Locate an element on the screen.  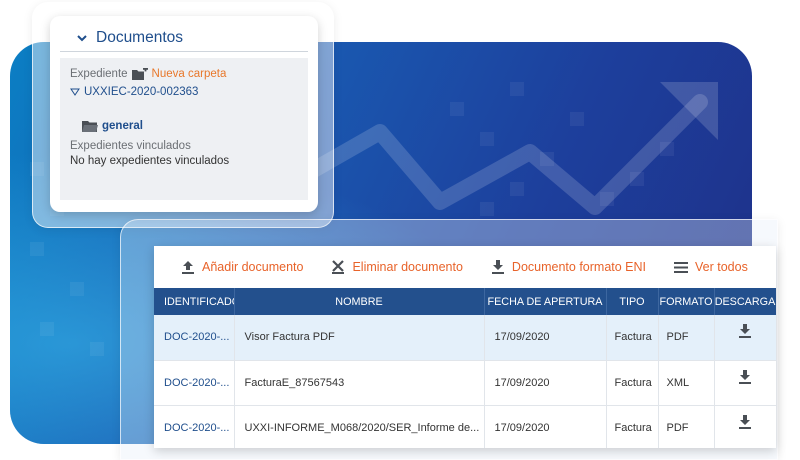
add-document-button: Añadir documento is located at coordinates (241, 267).